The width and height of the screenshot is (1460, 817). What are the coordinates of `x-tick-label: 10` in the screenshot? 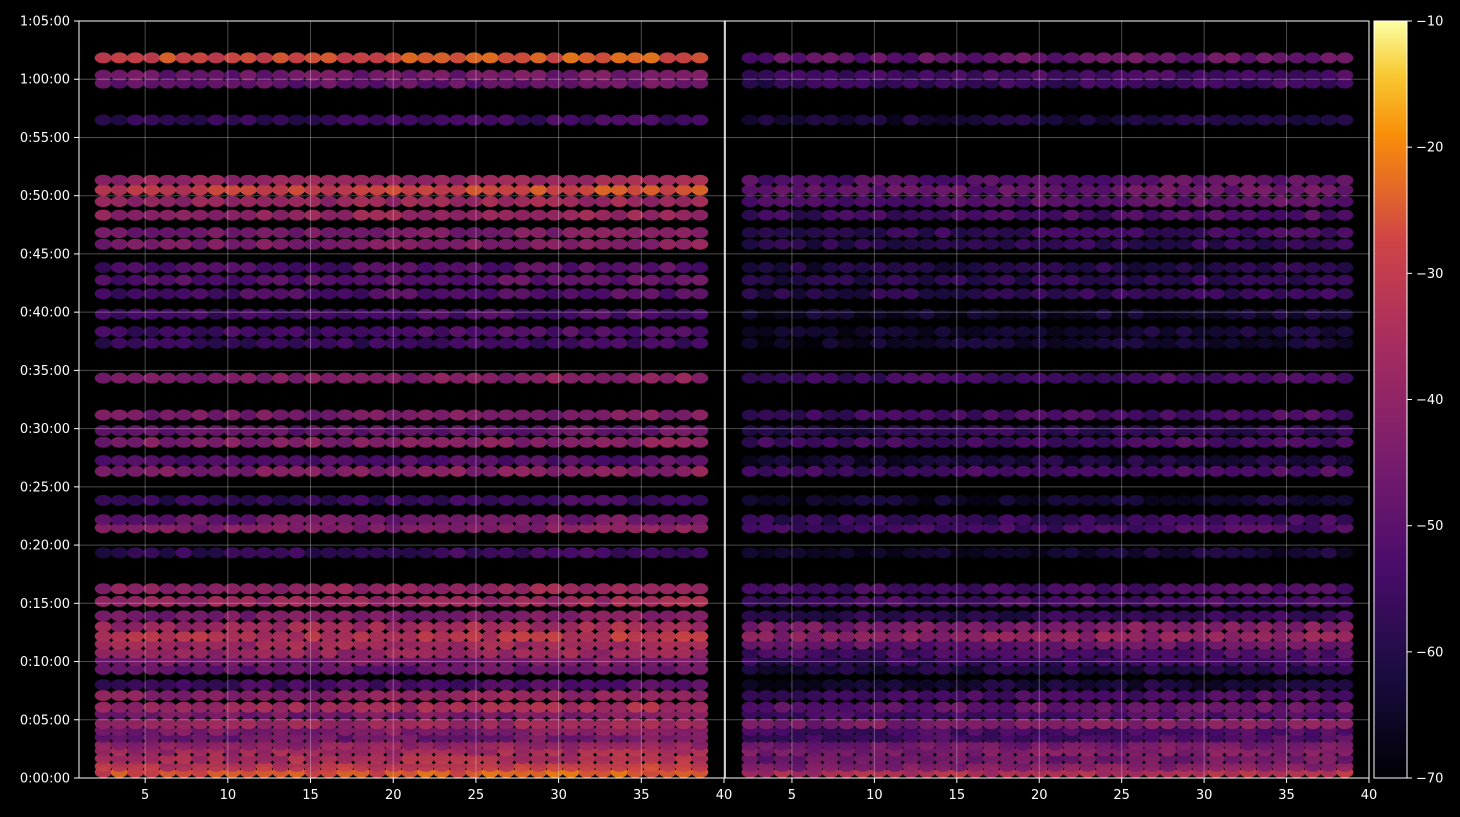 It's located at (874, 795).